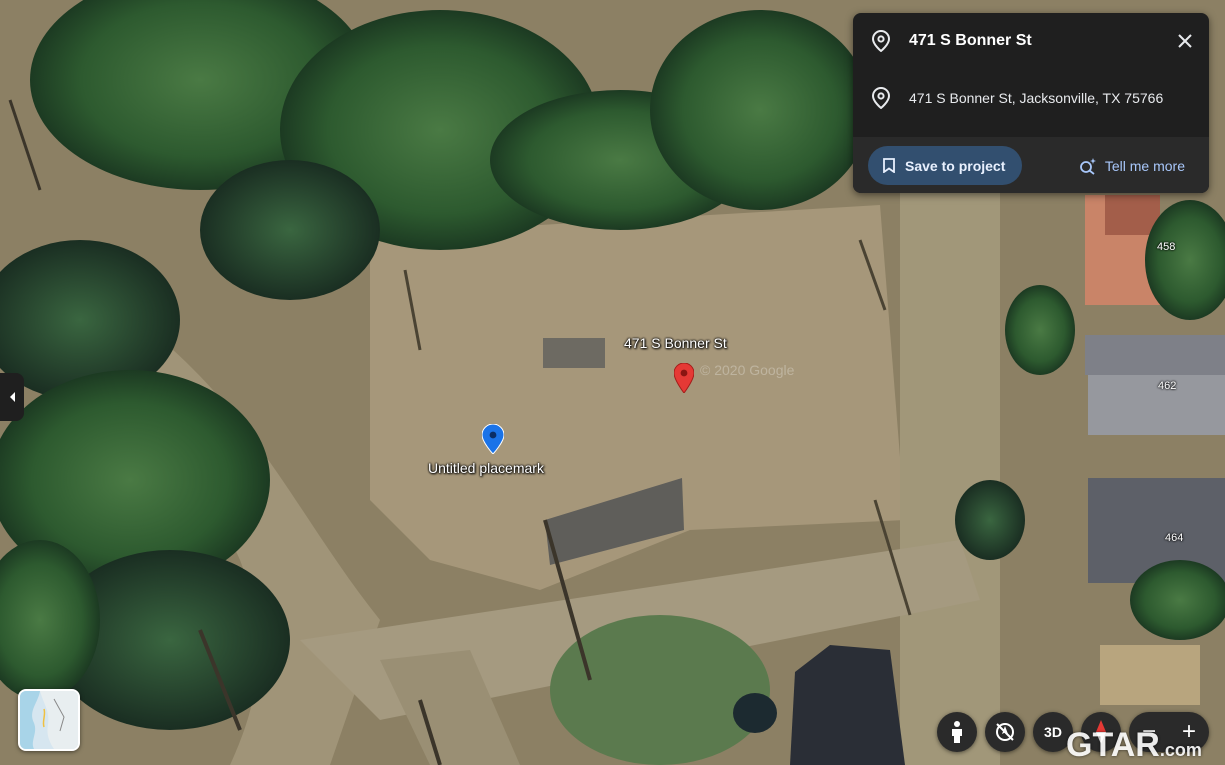 This screenshot has width=1225, height=765. I want to click on card-actions: Save to project Tell me more, so click(1031, 165).